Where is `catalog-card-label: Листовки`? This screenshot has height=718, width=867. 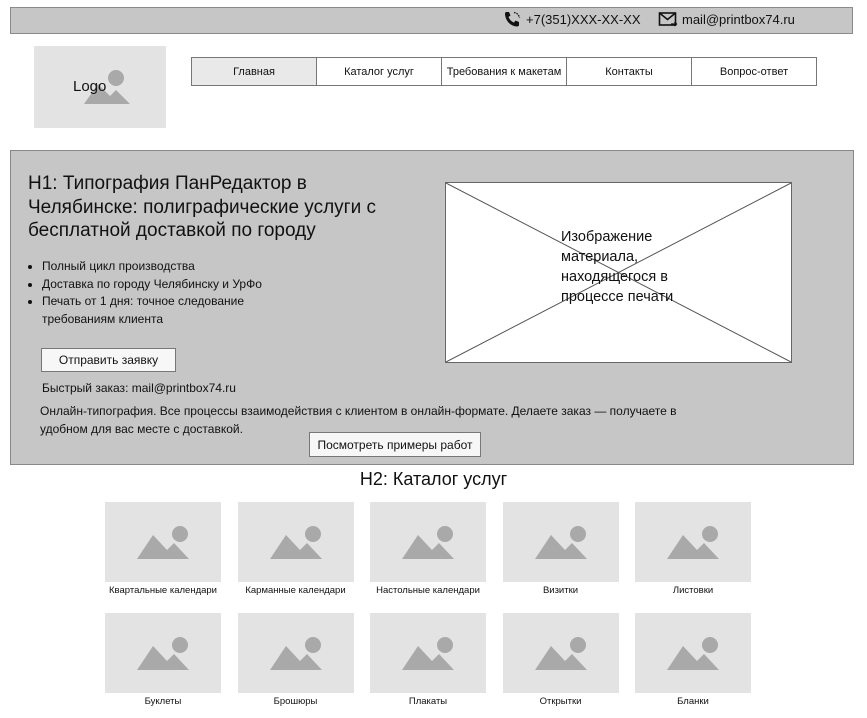
catalog-card-label: Листовки is located at coordinates (693, 590).